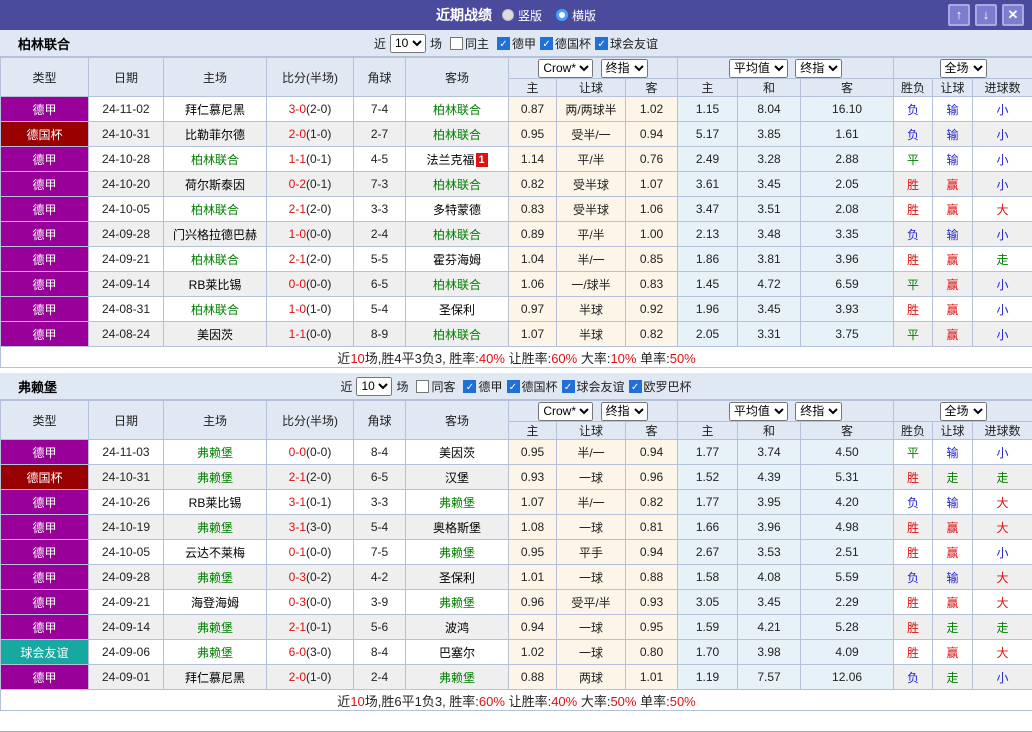 The width and height of the screenshot is (1032, 732). I want to click on close-button: ✕, so click(1013, 15).